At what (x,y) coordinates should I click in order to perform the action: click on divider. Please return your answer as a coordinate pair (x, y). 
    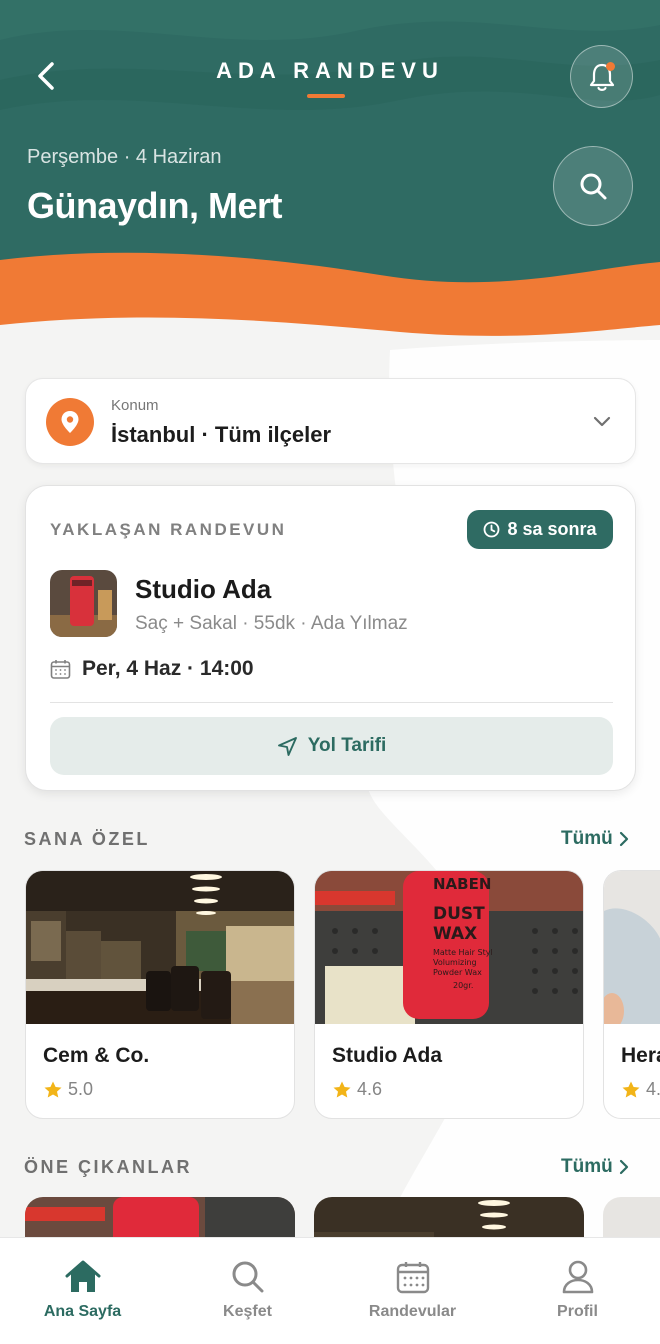
    Looking at the image, I should click on (331, 702).